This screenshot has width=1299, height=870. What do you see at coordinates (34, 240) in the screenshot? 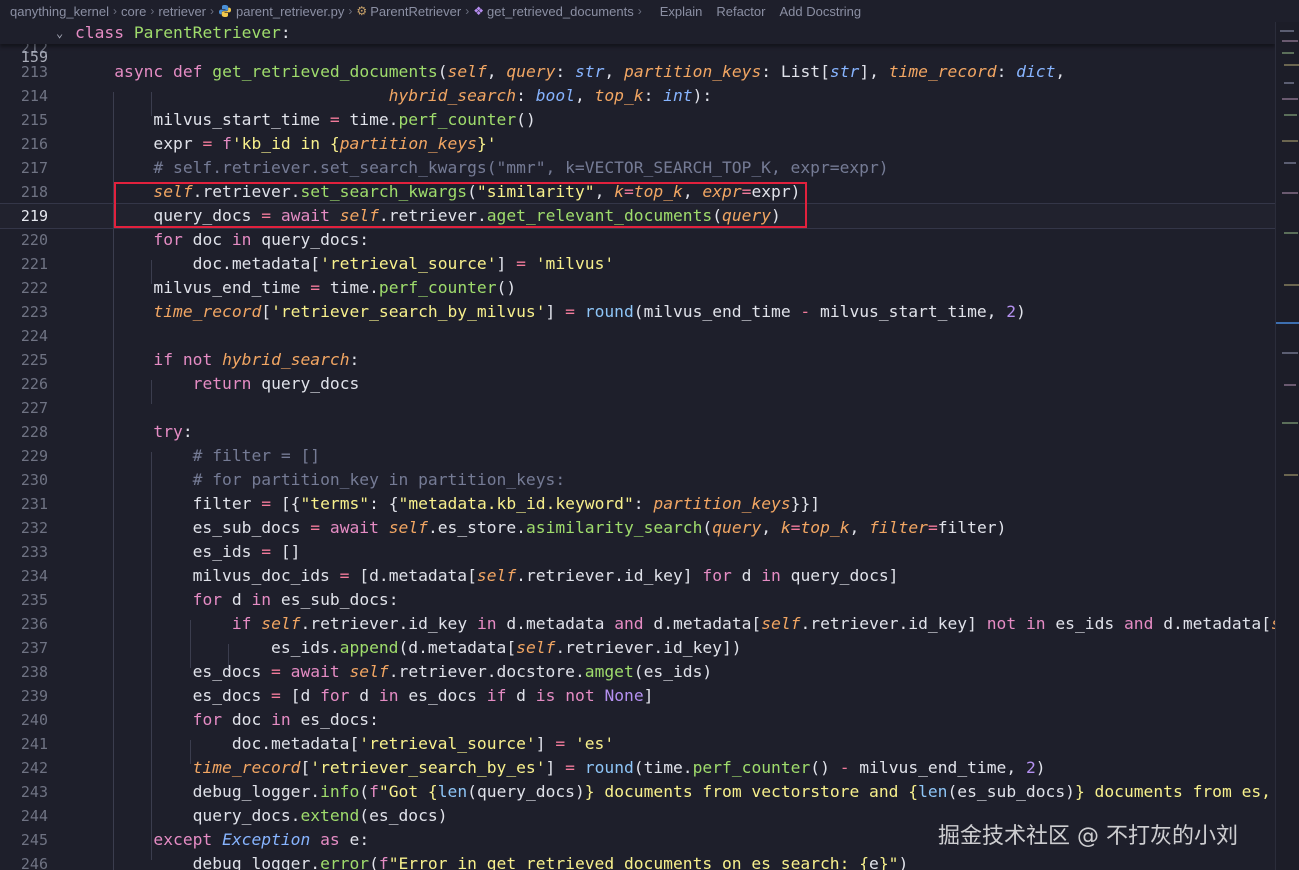
I see `line-number: 220` at bounding box center [34, 240].